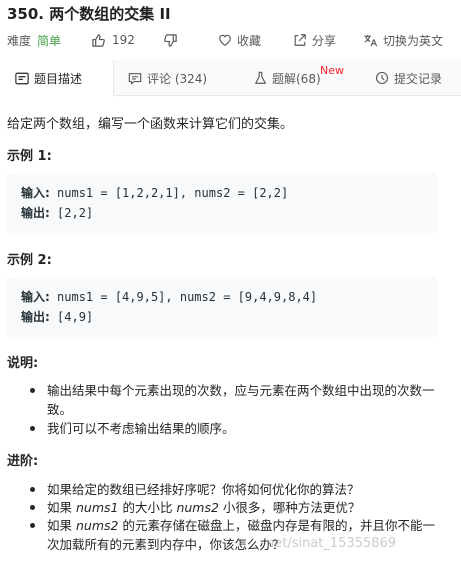 This screenshot has height=562, width=461. Describe the element at coordinates (382, 78) in the screenshot. I see `clock-icon` at that location.